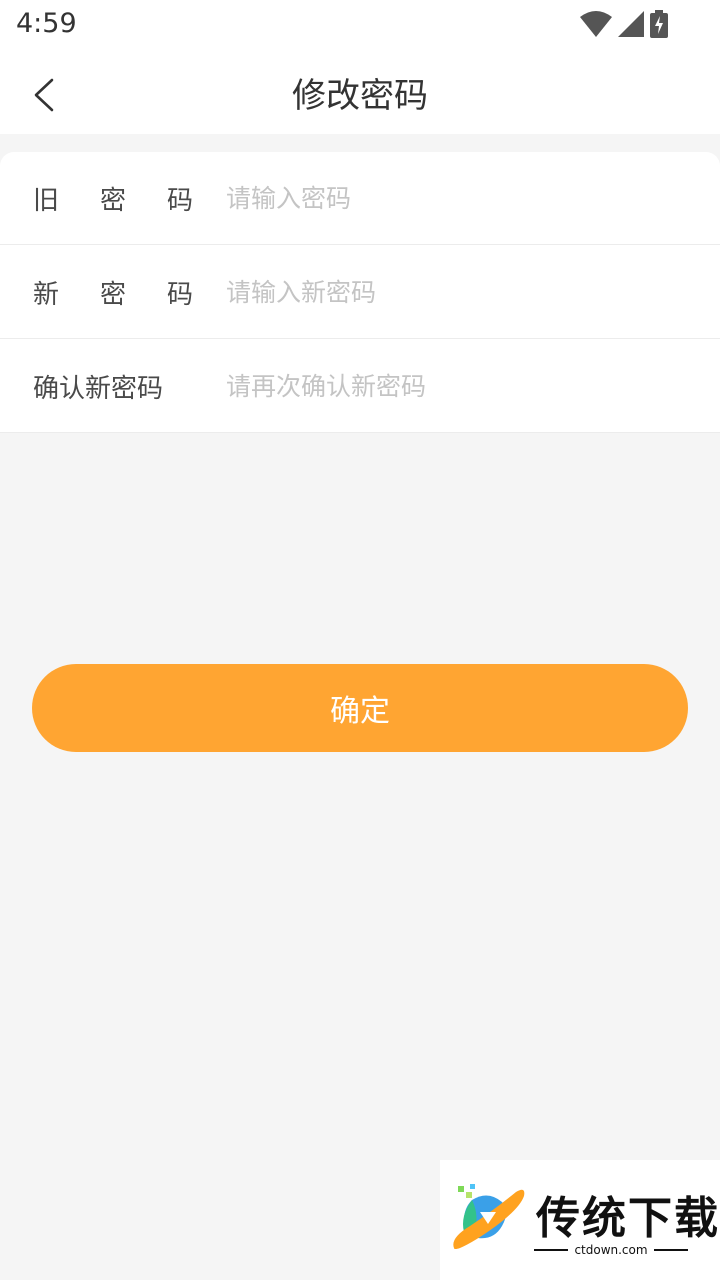 This screenshot has height=1280, width=720. I want to click on wifi-icon, so click(596, 26).